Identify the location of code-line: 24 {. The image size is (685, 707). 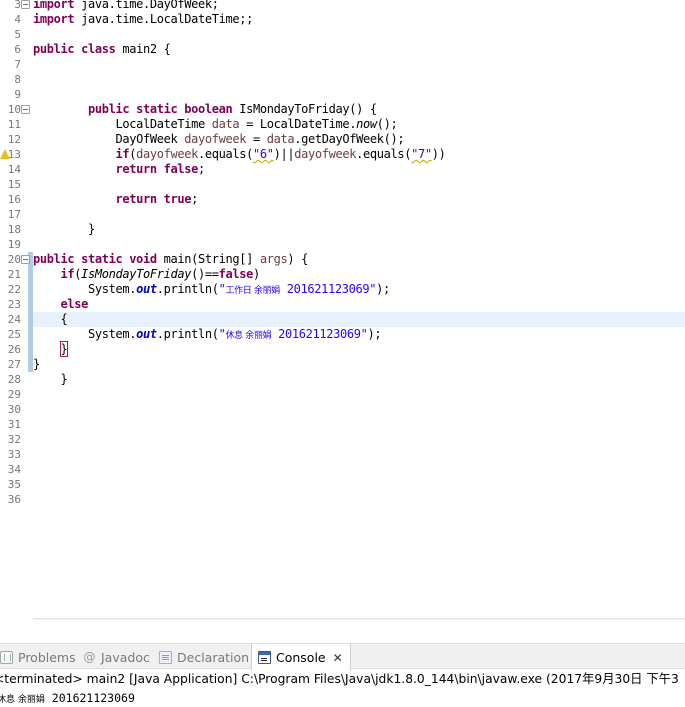
(342, 319).